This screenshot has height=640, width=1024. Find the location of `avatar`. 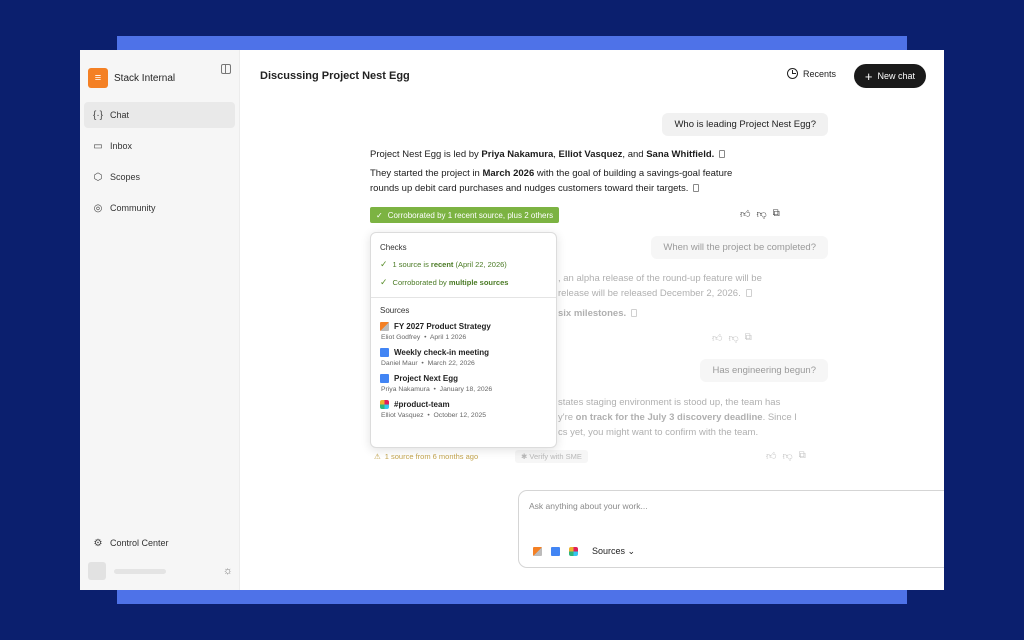

avatar is located at coordinates (97, 571).